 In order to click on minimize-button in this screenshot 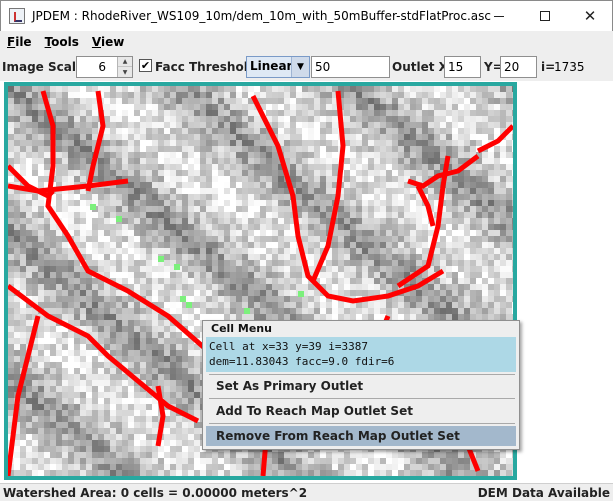, I will do `click(499, 16)`.